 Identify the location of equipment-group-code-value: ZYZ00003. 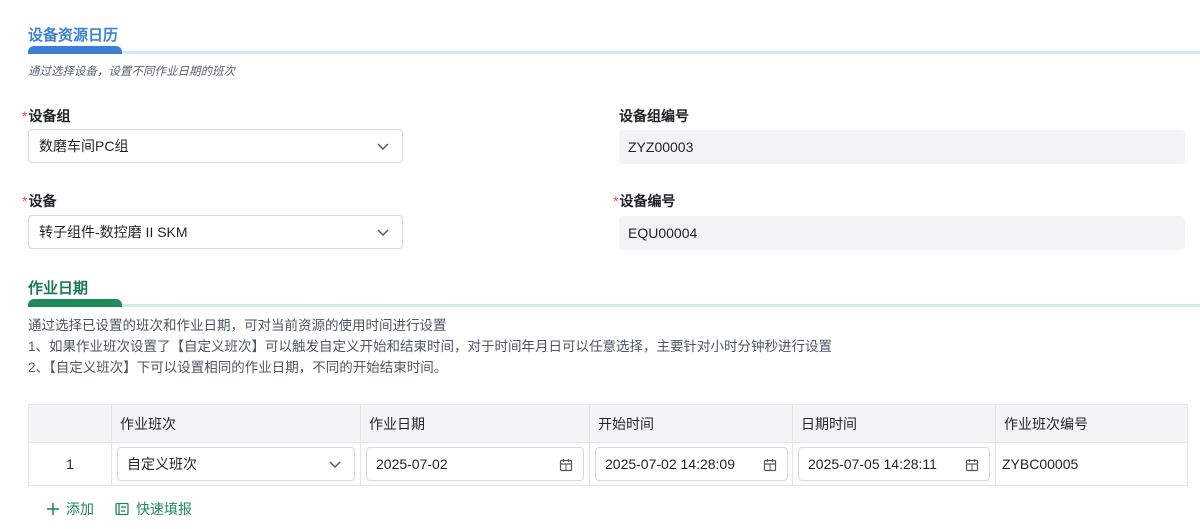
(661, 147).